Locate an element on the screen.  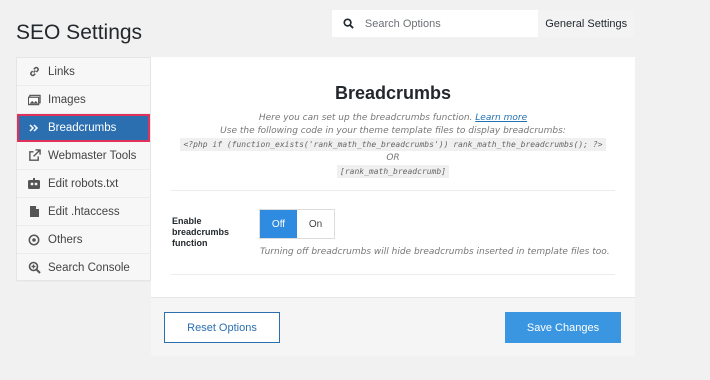
sidebar-item-breadcrumbs: Breadcrumbs is located at coordinates (83, 128).